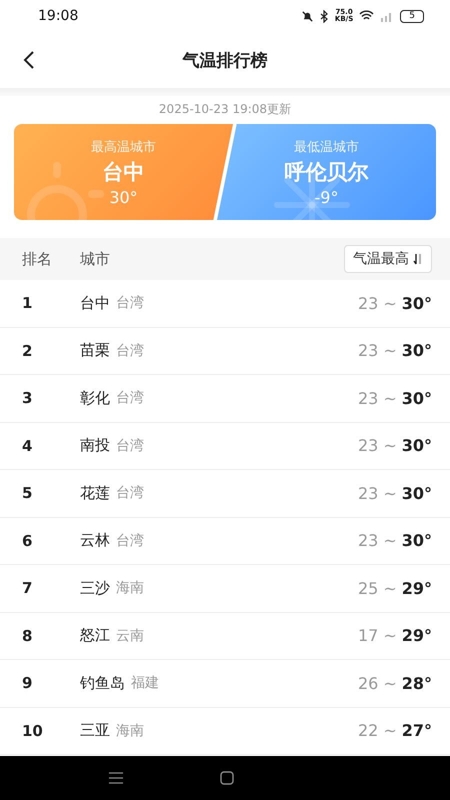 This screenshot has width=450, height=800. What do you see at coordinates (388, 259) in the screenshot?
I see `sort-button: 气温最高` at bounding box center [388, 259].